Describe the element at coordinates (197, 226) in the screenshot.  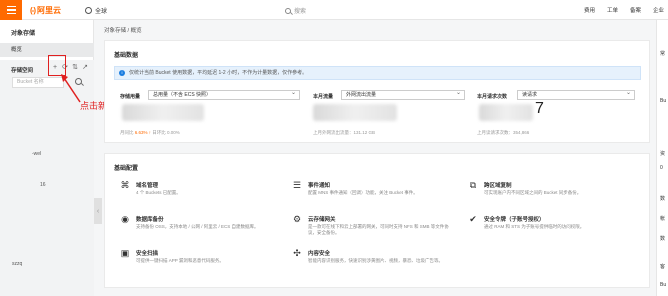
I see `feature-desc: 支持备份 OSS，支持本地 / 公网 / 阿里云 / ECS 自建数据库。` at that location.